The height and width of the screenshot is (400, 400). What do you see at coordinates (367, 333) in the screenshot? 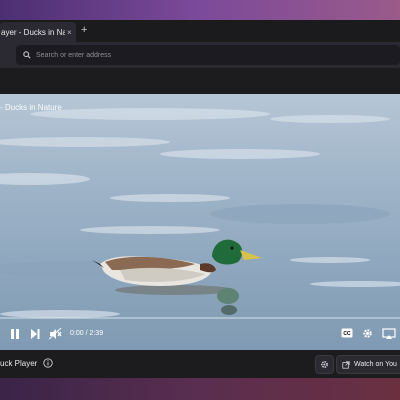
I see `settings-gear-icon` at bounding box center [367, 333].